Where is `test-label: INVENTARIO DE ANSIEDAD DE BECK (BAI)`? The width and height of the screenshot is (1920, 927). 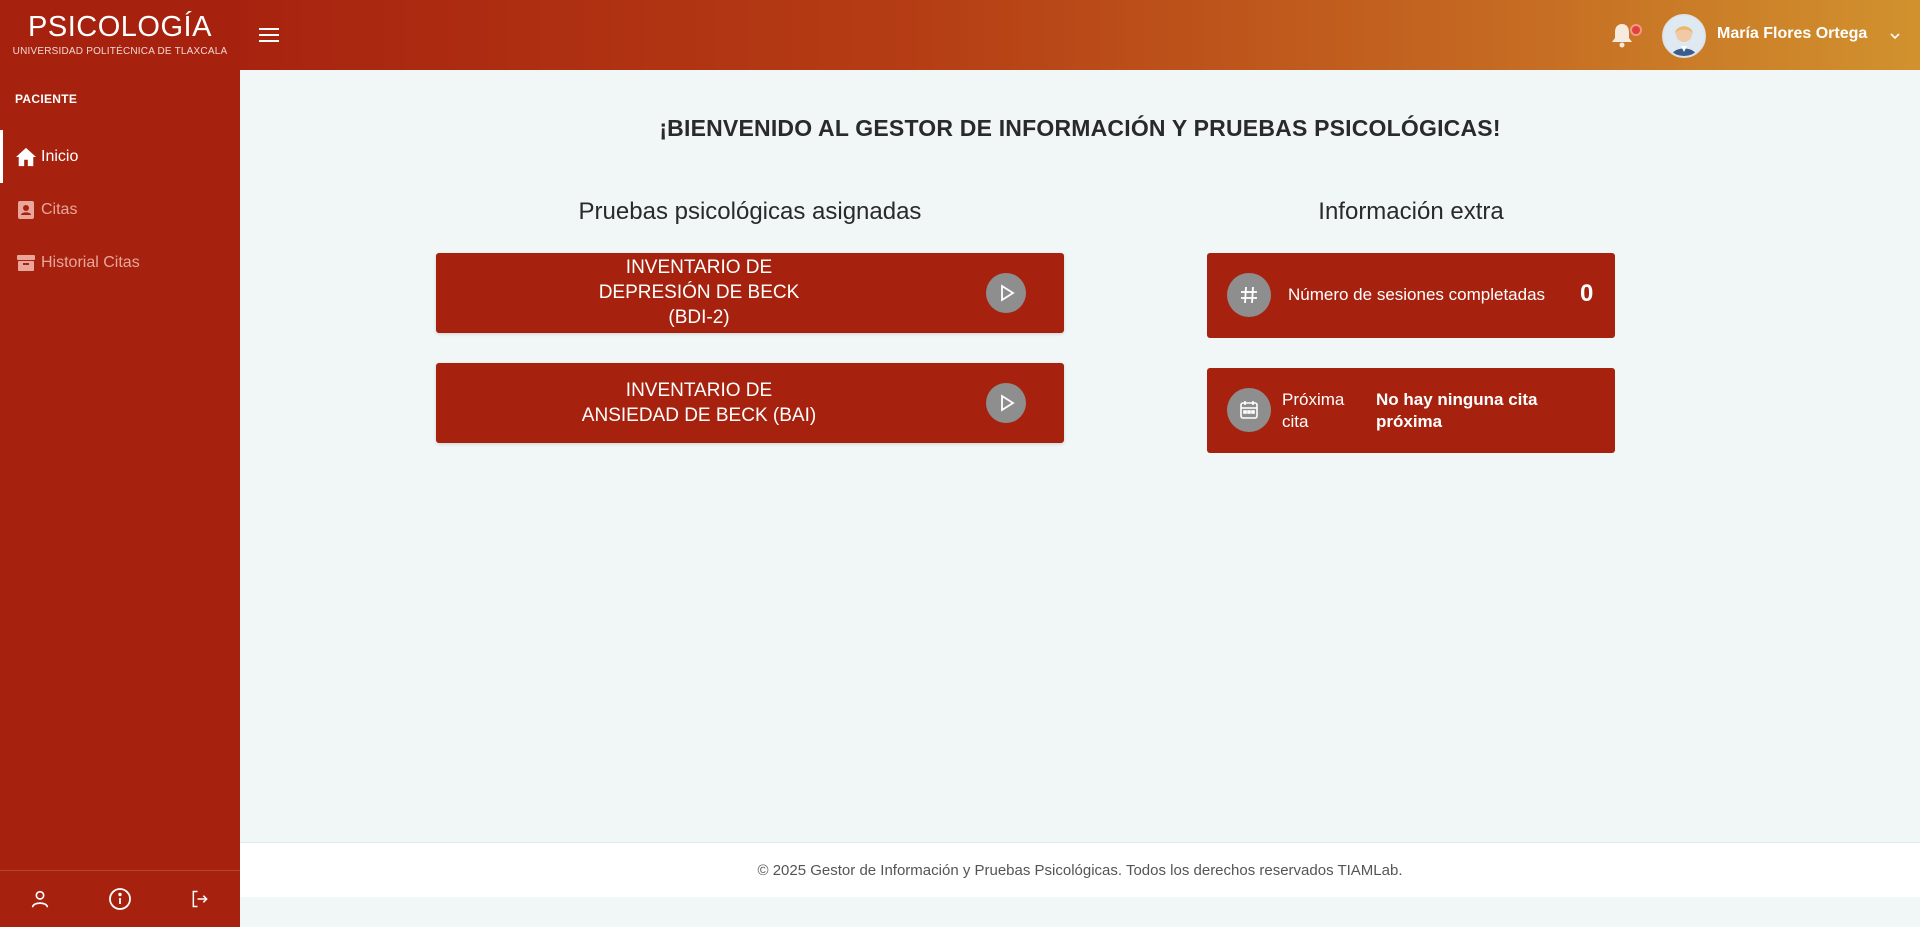 test-label: INVENTARIO DE ANSIEDAD DE BECK (BAI) is located at coordinates (699, 403).